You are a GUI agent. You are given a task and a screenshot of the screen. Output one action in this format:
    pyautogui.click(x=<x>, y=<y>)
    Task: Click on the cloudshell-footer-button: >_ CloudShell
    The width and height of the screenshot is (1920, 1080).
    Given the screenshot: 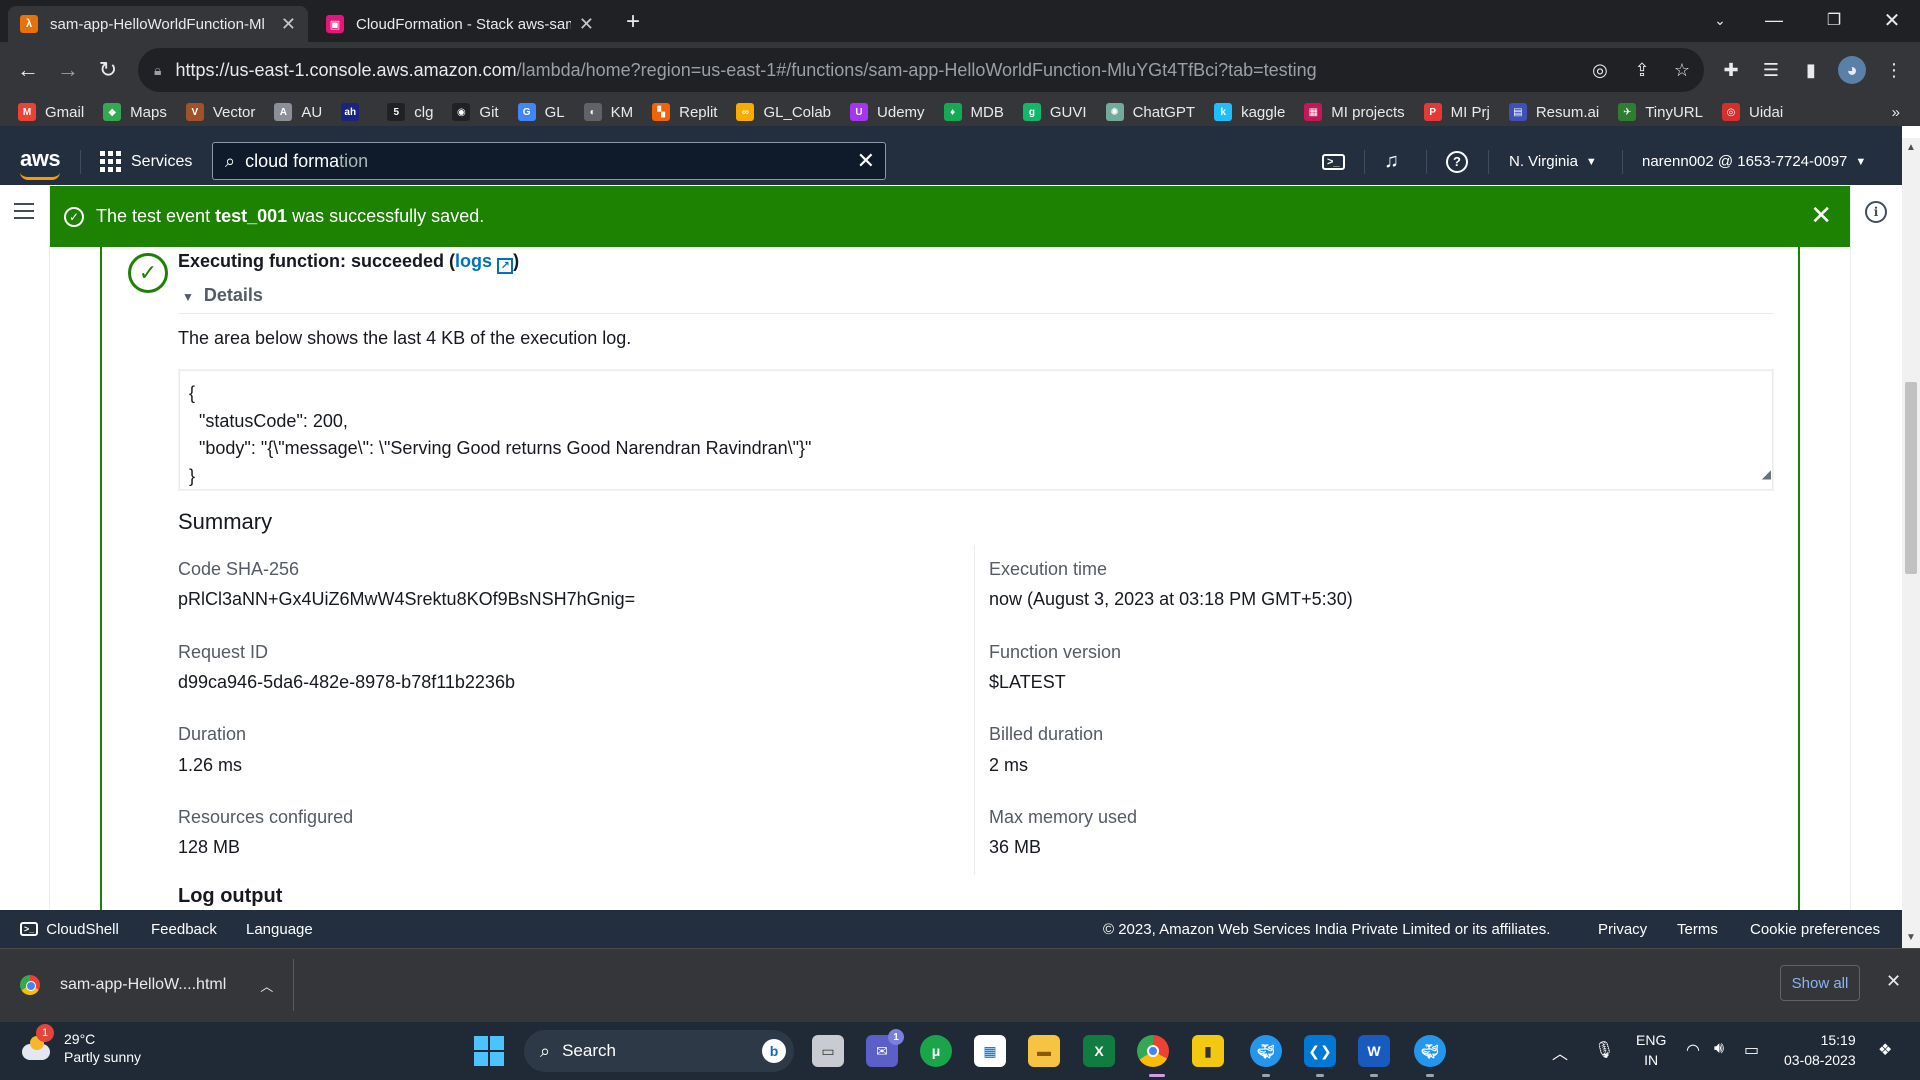 What is the action you would take?
    pyautogui.click(x=69, y=929)
    